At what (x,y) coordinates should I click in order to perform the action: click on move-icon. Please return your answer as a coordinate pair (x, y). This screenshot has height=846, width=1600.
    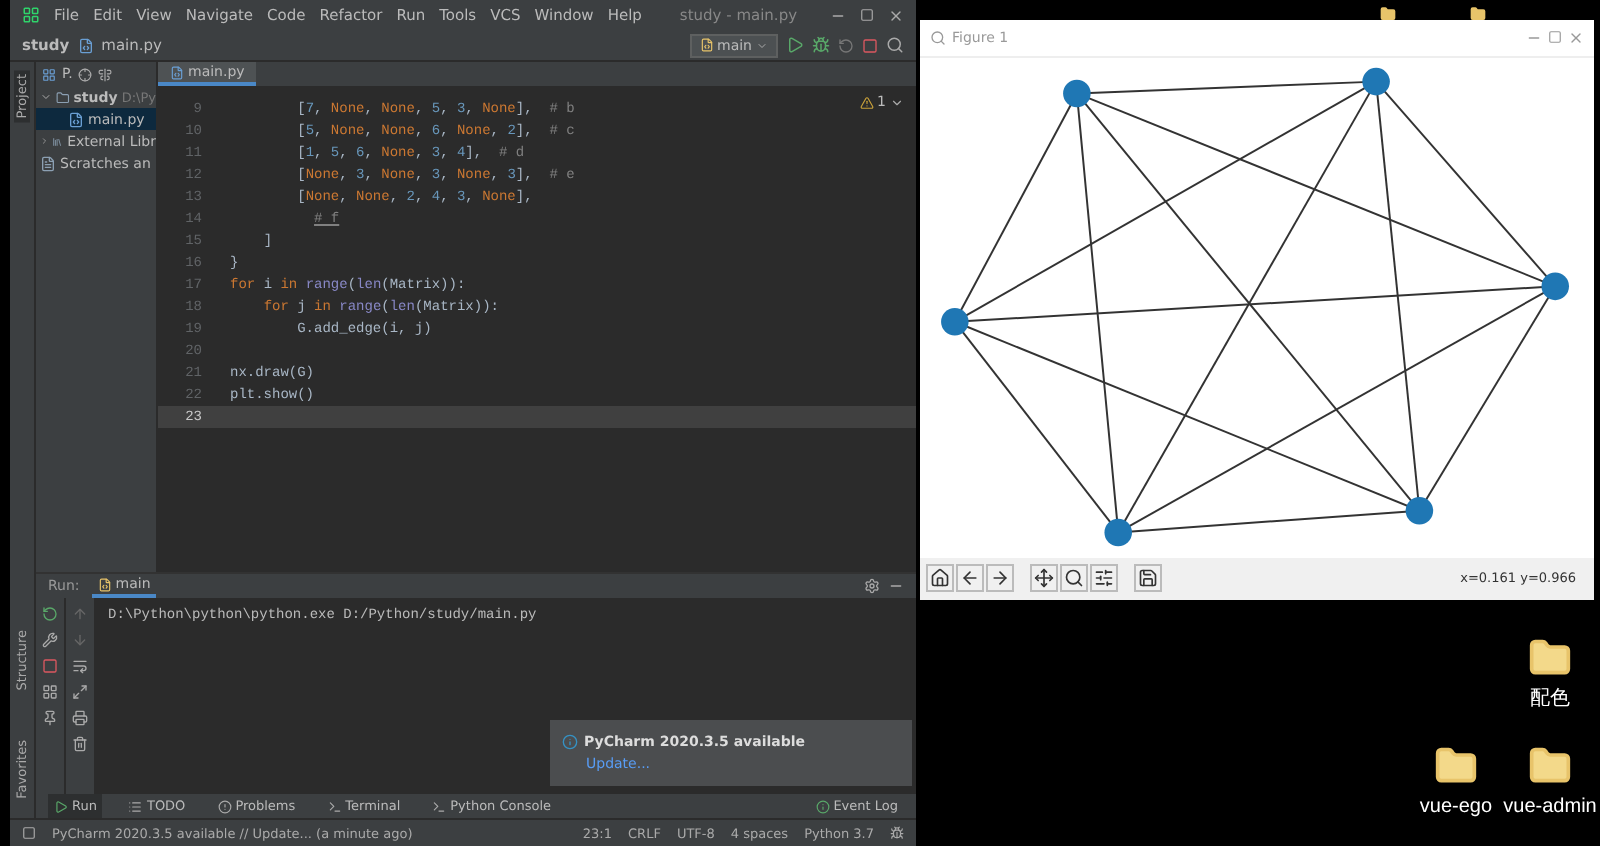
    Looking at the image, I should click on (1044, 578).